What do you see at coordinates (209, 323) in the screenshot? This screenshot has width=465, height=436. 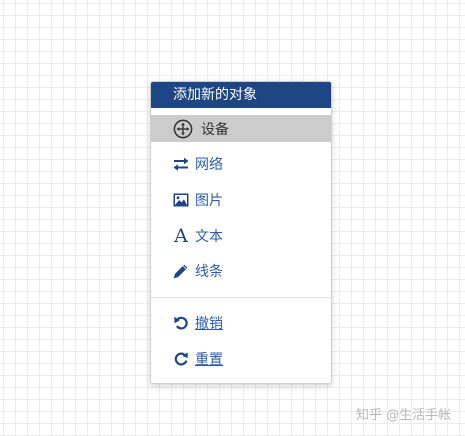 I see `menu-item-label: 撤销` at bounding box center [209, 323].